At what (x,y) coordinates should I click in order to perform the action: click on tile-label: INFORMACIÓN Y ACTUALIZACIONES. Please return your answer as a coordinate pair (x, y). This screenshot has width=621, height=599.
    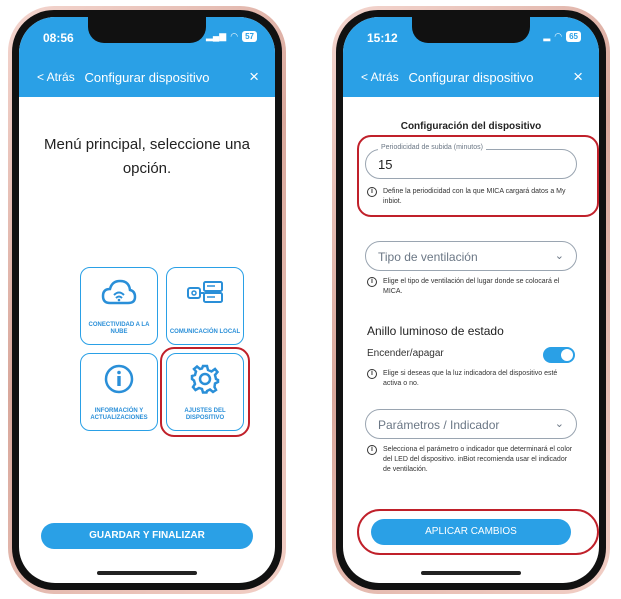
    Looking at the image, I should click on (119, 414).